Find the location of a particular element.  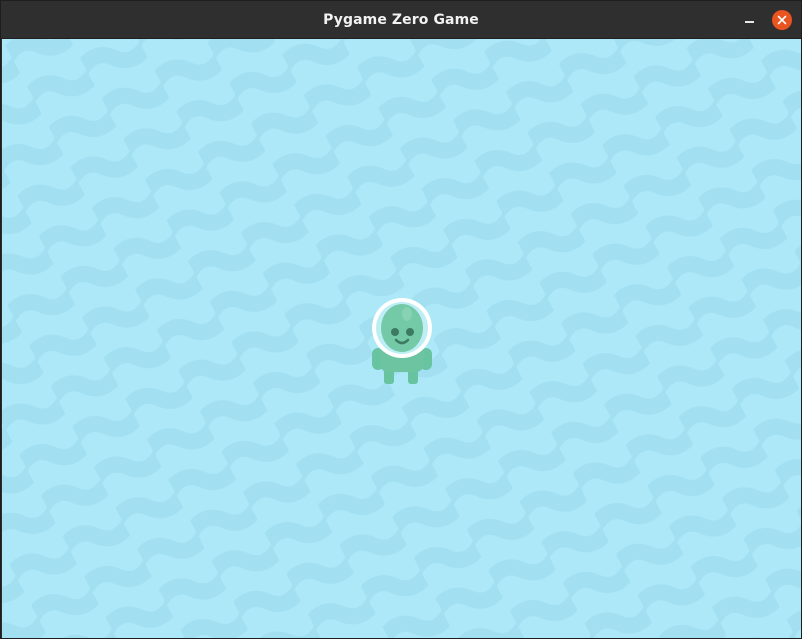

close-icon is located at coordinates (782, 20).